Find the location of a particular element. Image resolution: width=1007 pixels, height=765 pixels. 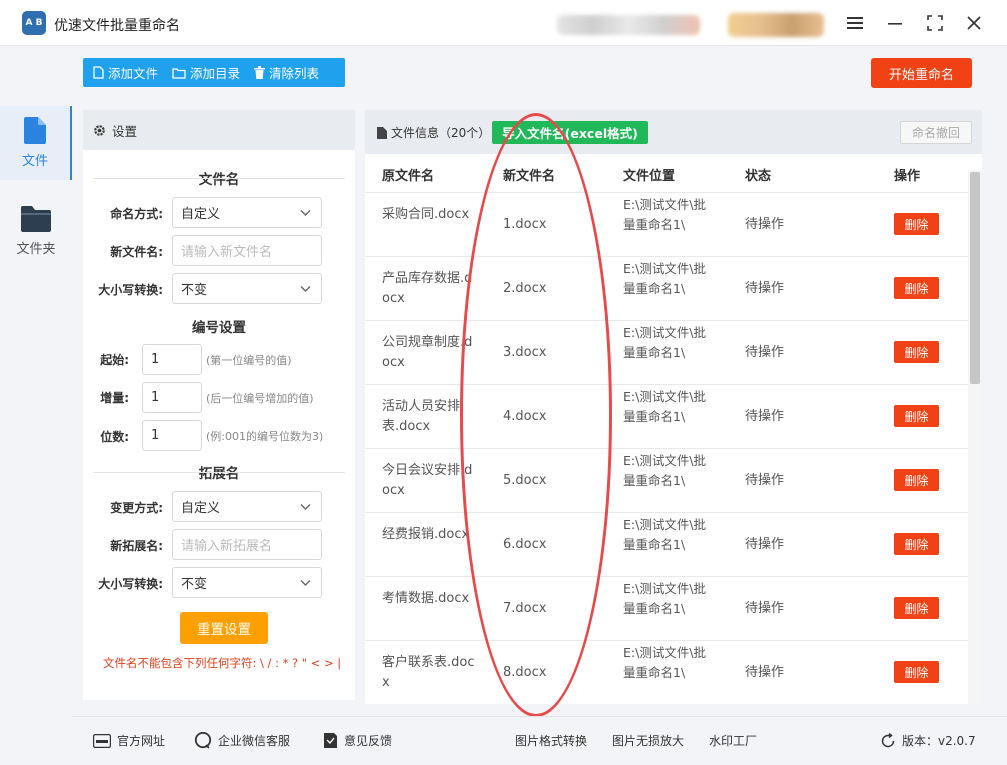

numbering-section-title: 编号设置 is located at coordinates (219, 328).